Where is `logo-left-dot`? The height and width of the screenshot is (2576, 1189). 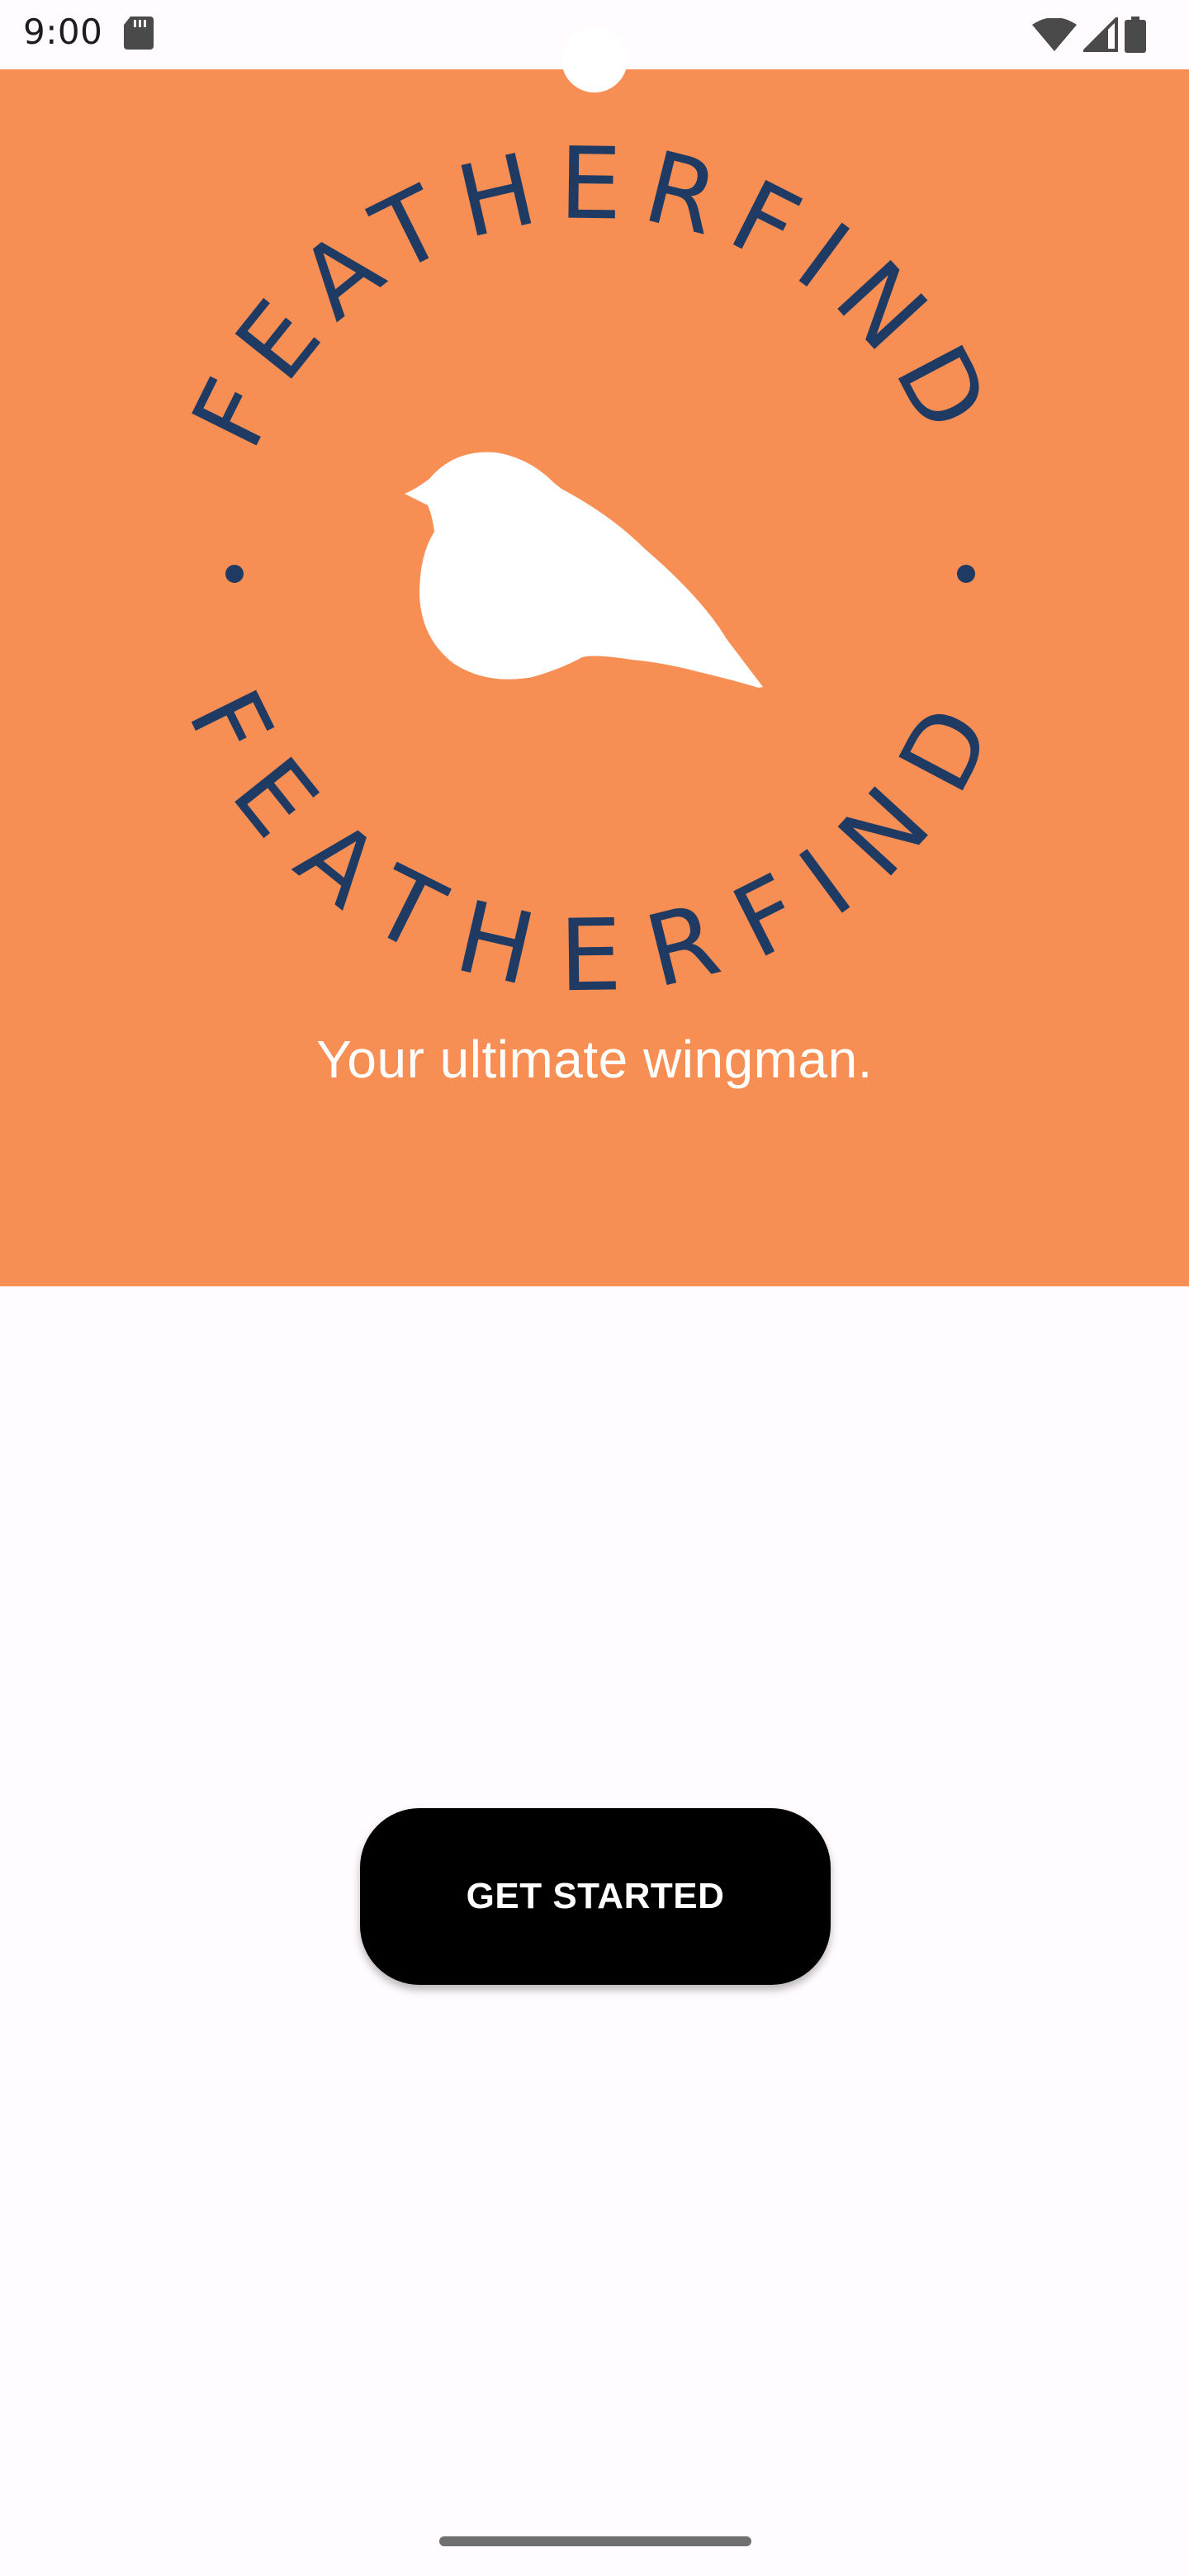
logo-left-dot is located at coordinates (234, 574).